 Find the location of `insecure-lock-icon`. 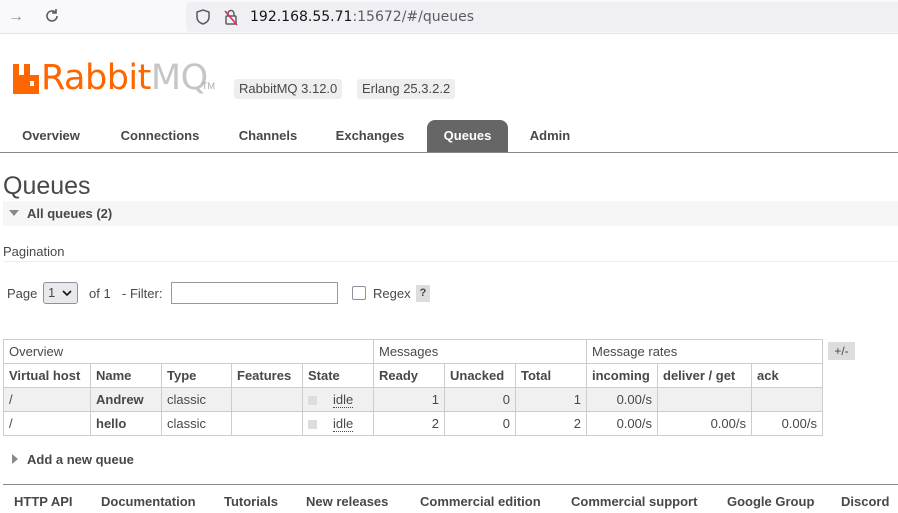

insecure-lock-icon is located at coordinates (231, 17).